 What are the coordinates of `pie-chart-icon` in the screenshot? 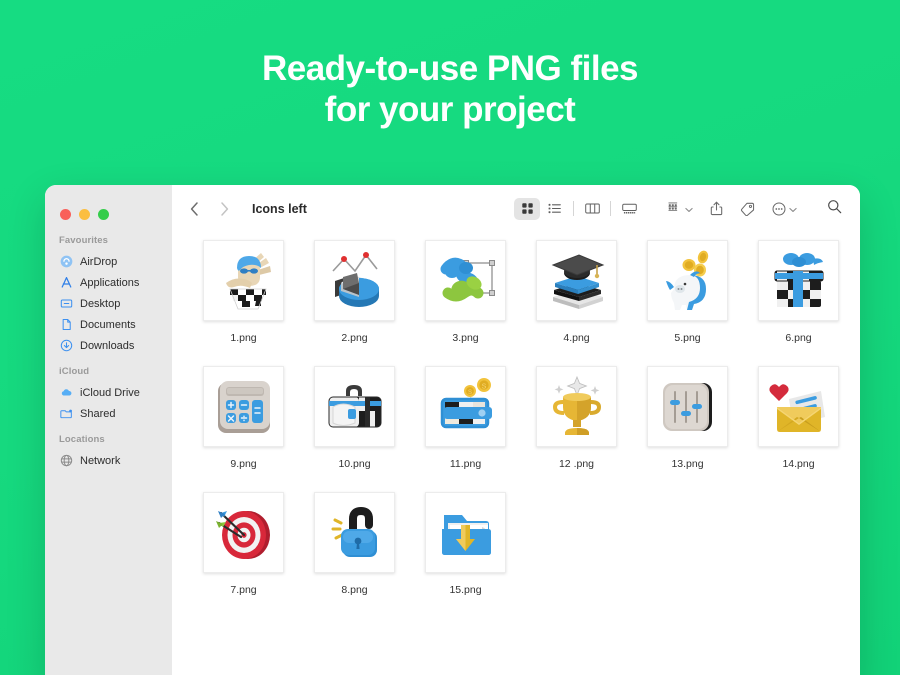 It's located at (355, 279).